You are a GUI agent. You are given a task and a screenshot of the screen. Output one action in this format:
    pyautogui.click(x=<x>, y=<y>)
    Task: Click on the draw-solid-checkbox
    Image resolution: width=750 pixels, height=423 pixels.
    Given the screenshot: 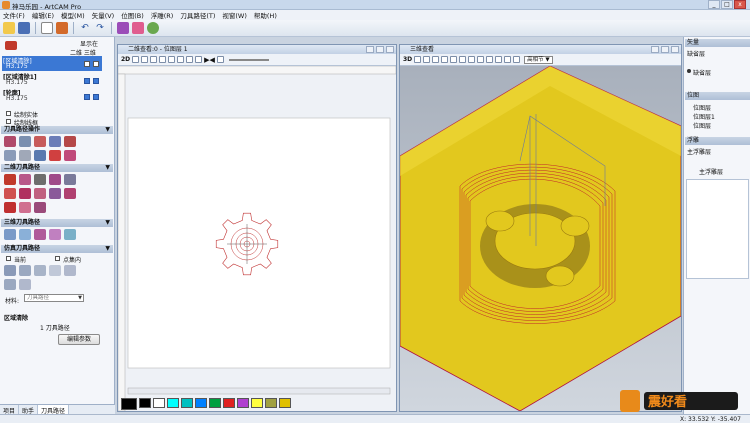 What is the action you would take?
    pyautogui.click(x=8, y=113)
    